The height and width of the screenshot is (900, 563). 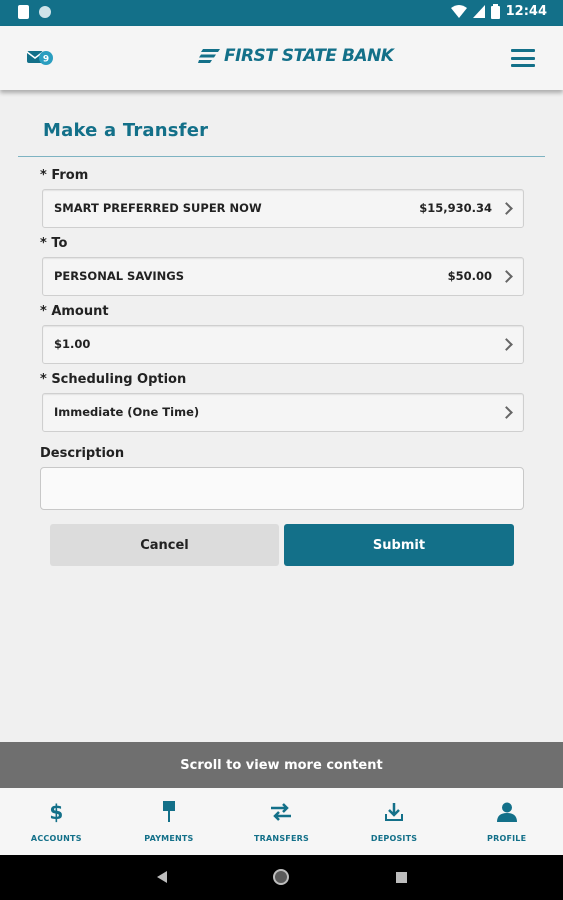 What do you see at coordinates (523, 58) in the screenshot?
I see `menu-icon` at bounding box center [523, 58].